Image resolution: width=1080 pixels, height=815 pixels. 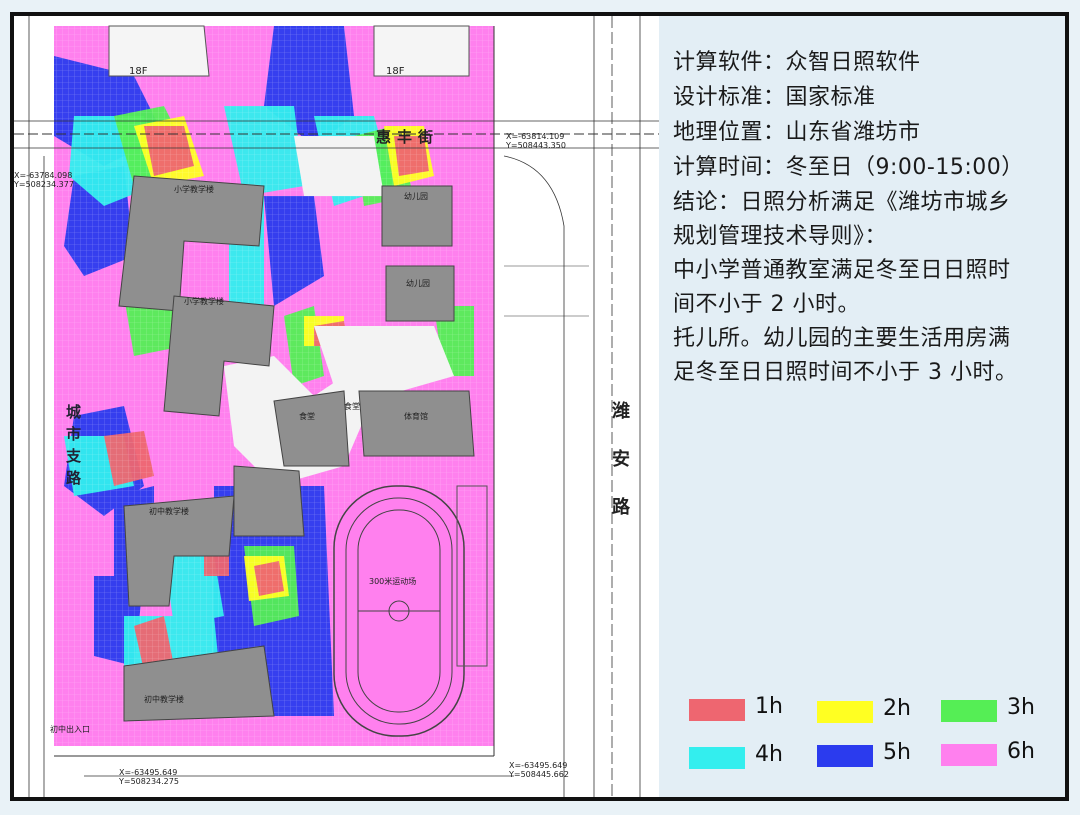 I want to click on legend-label-1h: 1h, so click(x=769, y=706).